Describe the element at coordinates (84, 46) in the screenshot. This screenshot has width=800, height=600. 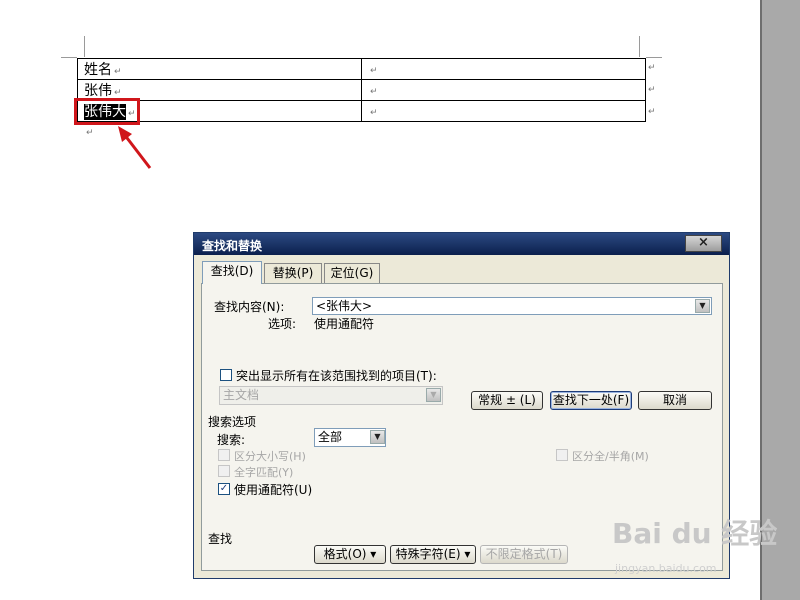
I see `crop-mark-left` at that location.